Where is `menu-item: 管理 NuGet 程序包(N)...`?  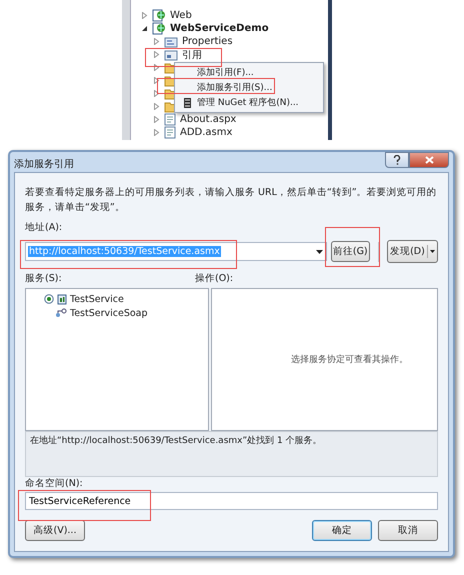
menu-item: 管理 NuGet 程序包(N)... is located at coordinates (249, 102).